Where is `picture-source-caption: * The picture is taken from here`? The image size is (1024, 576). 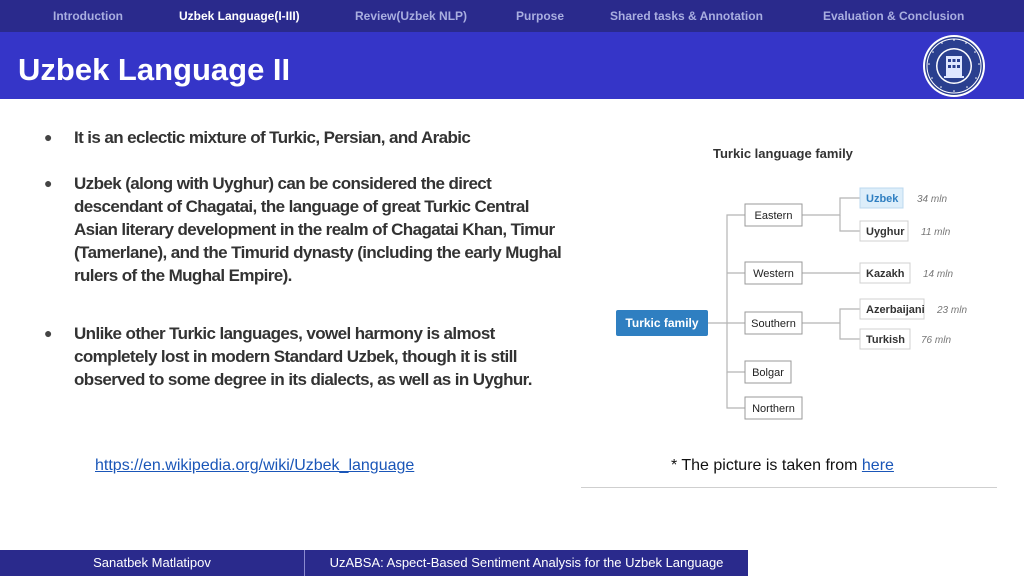 picture-source-caption: * The picture is taken from here is located at coordinates (782, 466).